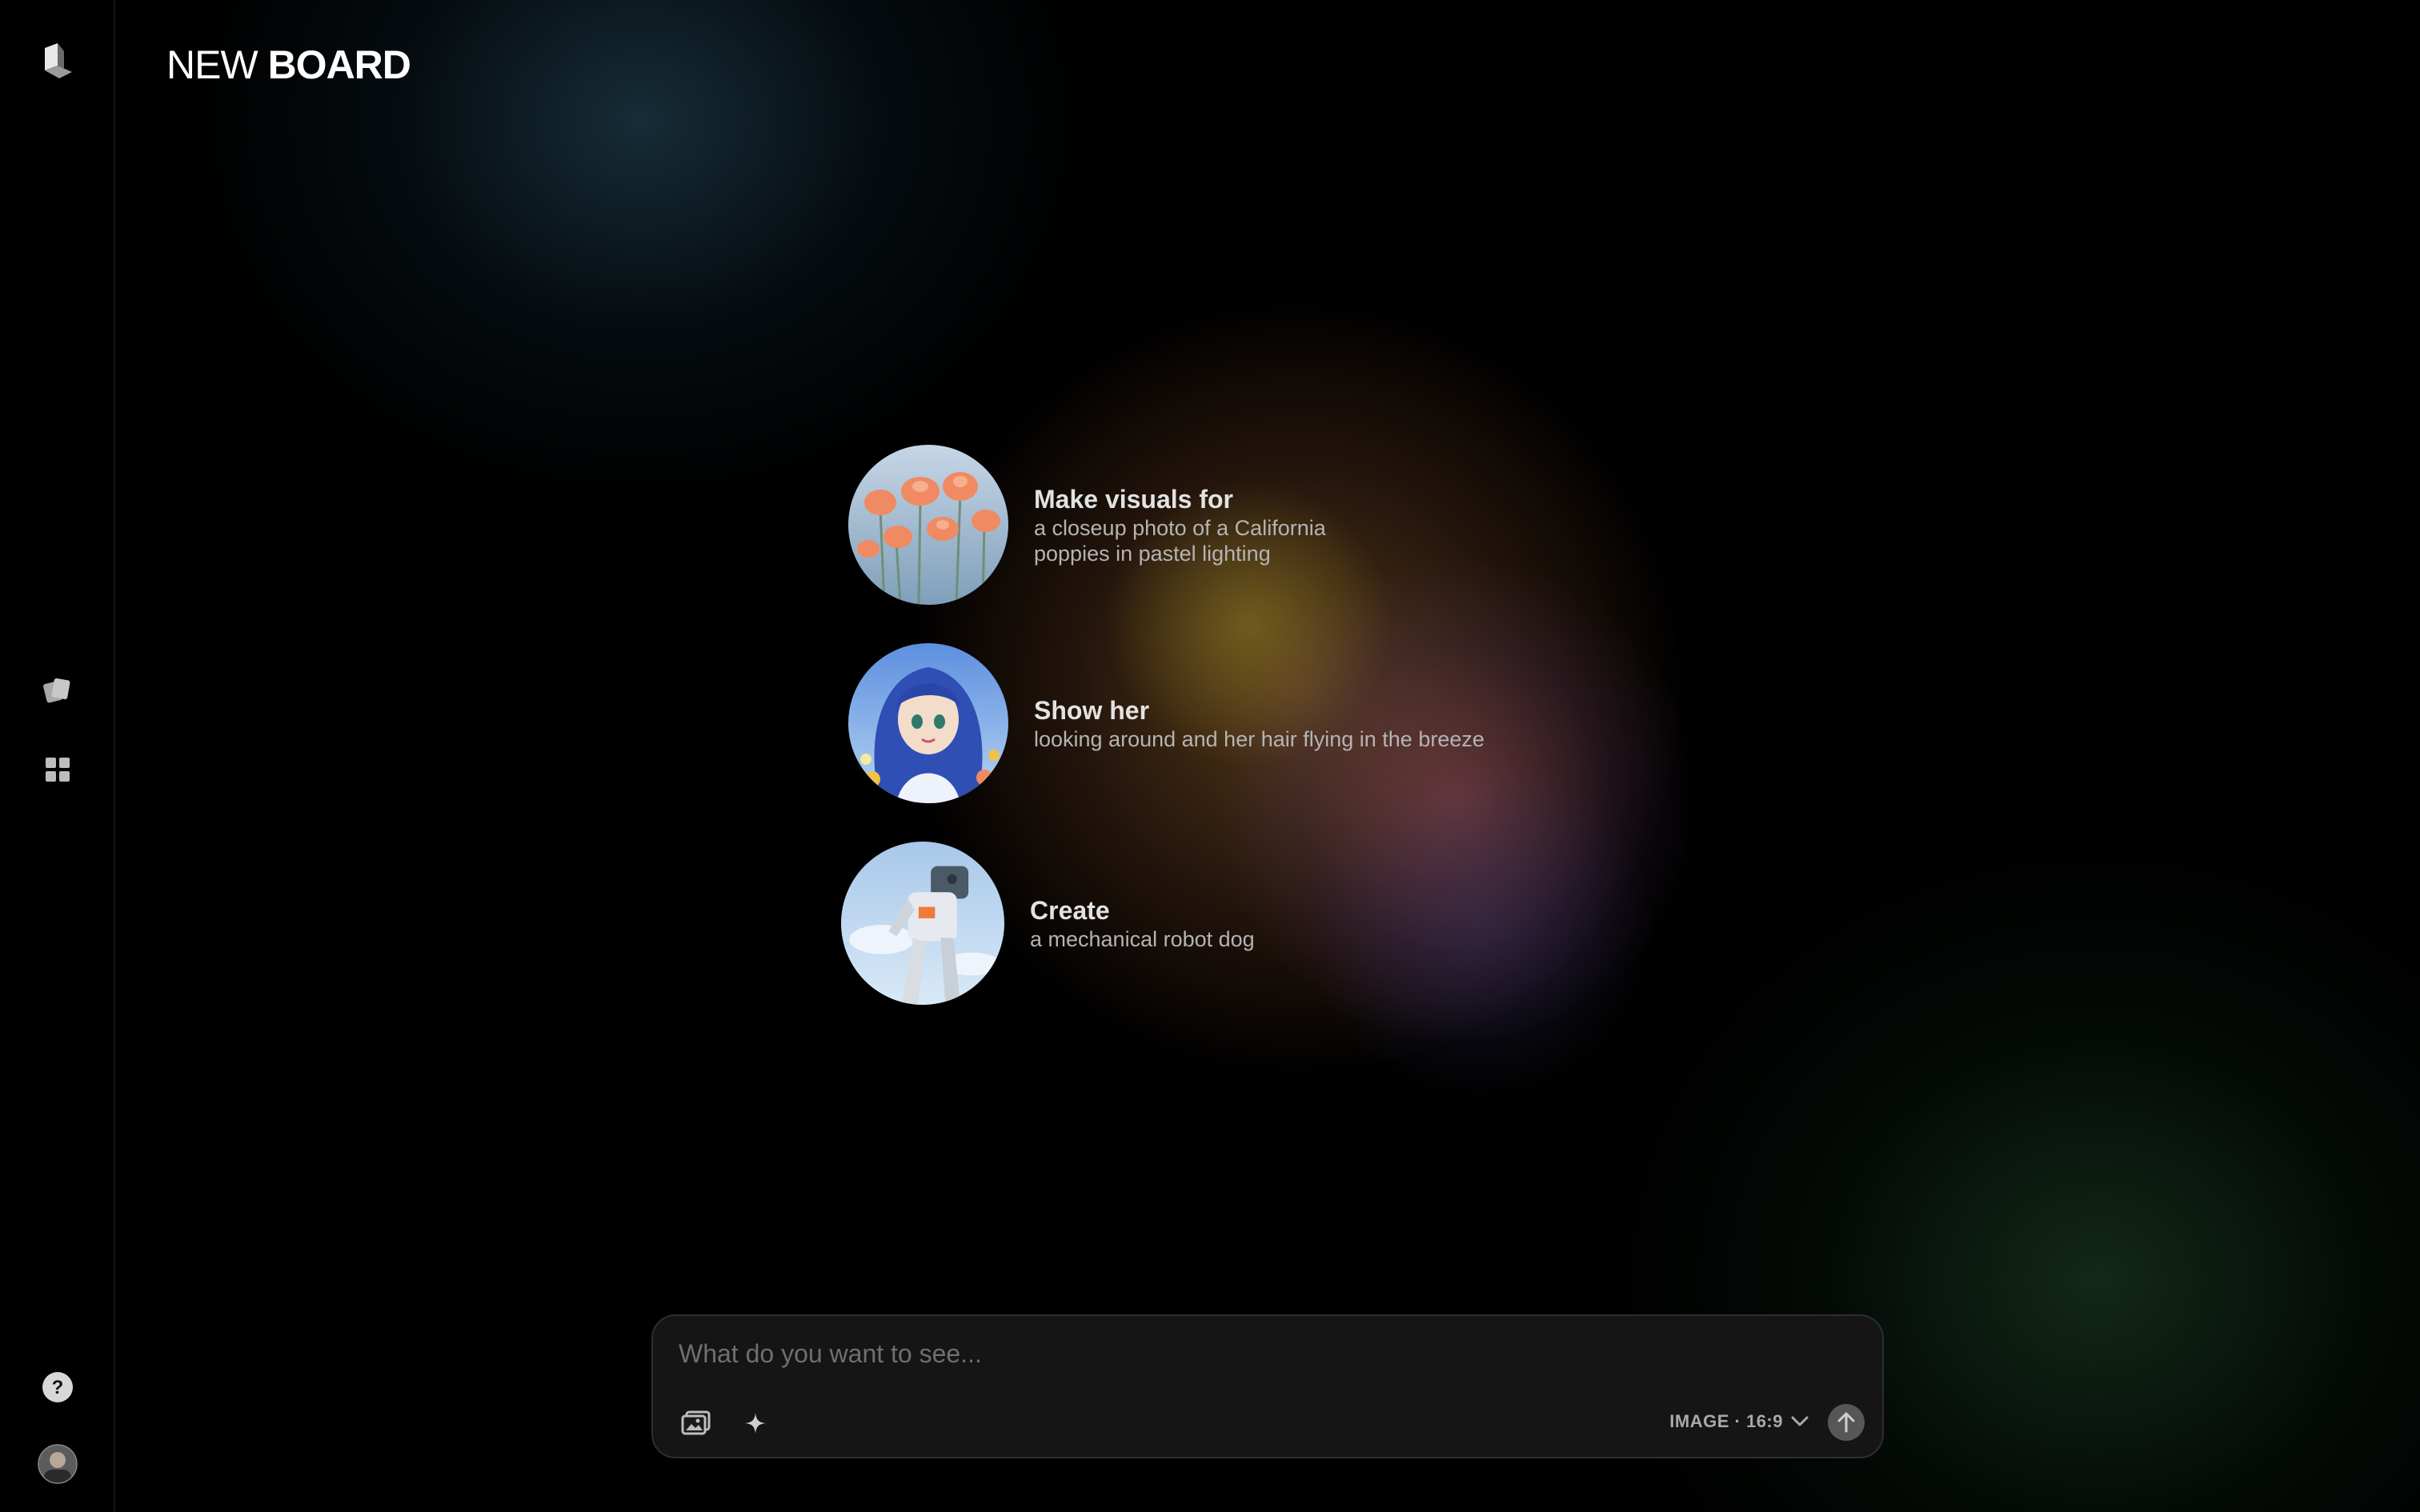  Describe the element at coordinates (755, 1423) in the screenshot. I see `sparkle-icon` at that location.